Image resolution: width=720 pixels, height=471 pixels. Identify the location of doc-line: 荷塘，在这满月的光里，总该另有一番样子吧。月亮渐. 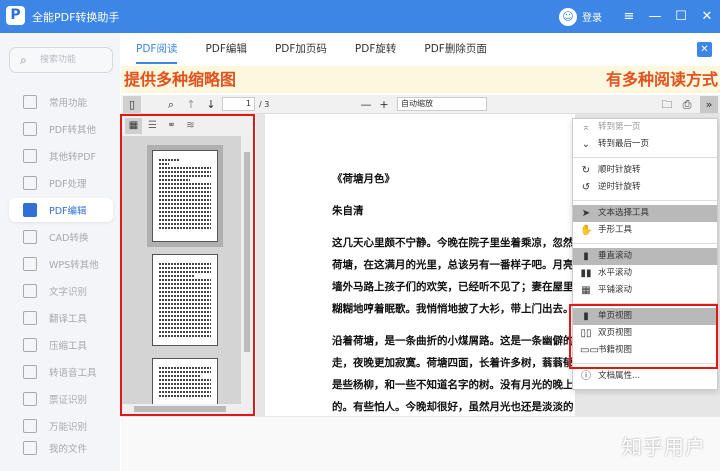
(453, 265).